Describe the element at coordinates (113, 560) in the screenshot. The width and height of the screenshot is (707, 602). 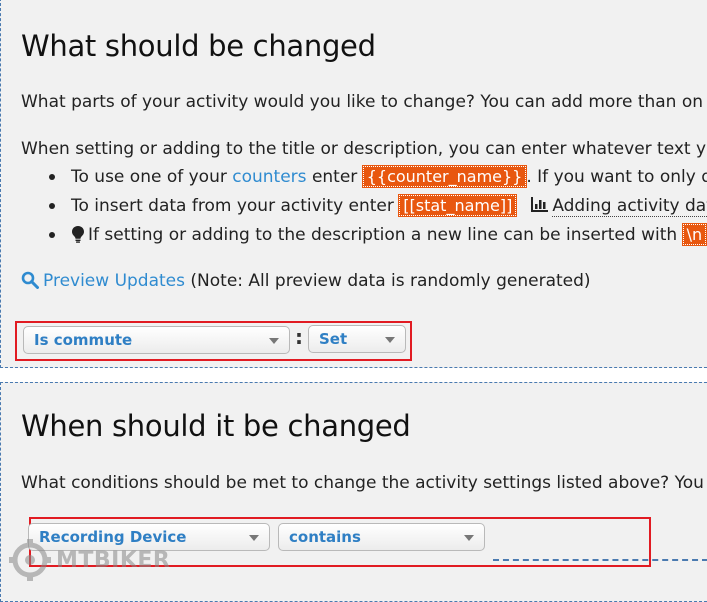
I see `watermark-text: MTBIKER` at that location.